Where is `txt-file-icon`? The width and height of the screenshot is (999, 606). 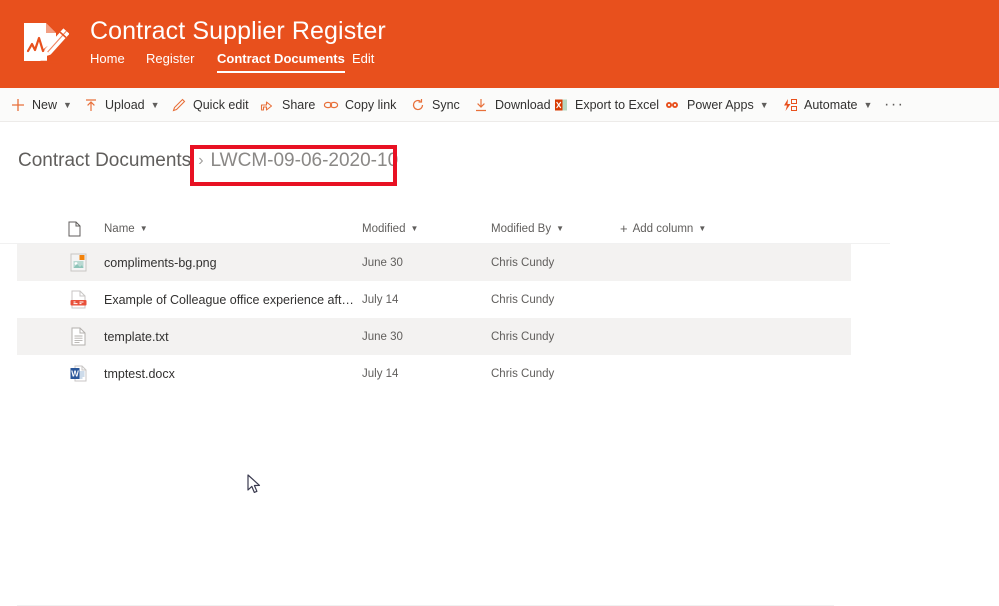
txt-file-icon is located at coordinates (78, 337).